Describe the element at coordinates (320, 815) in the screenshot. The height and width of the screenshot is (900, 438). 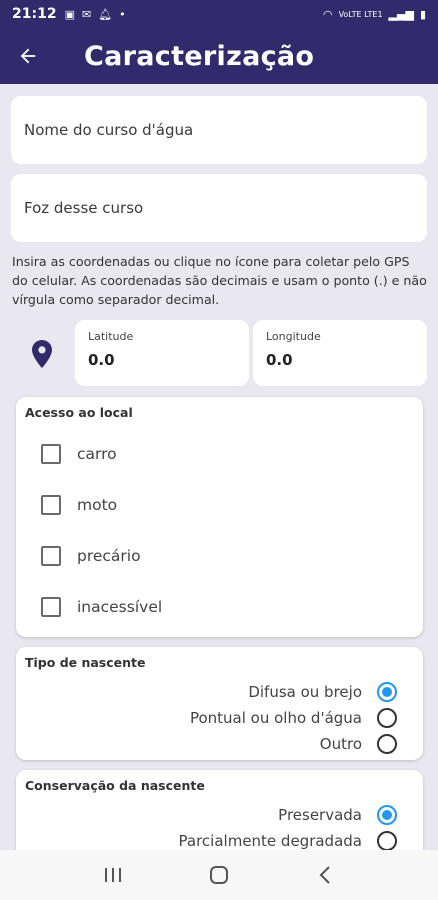
I see `radio-label: Preservada` at that location.